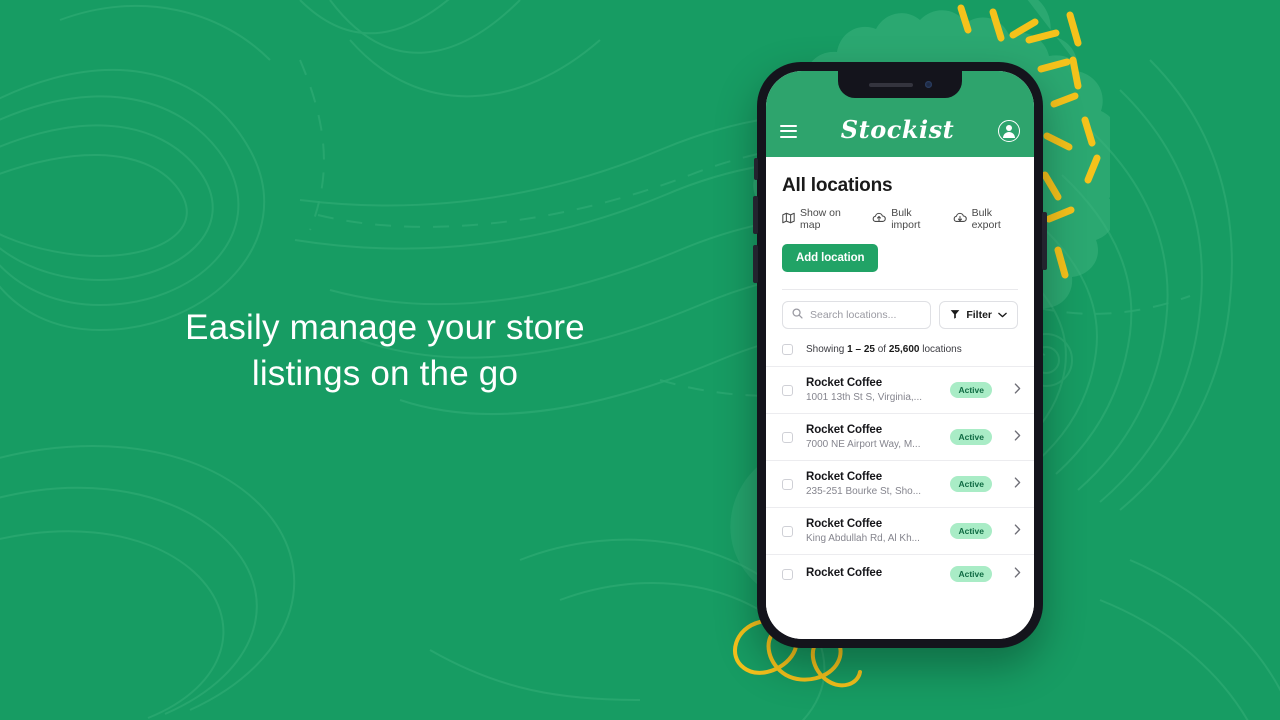 Image resolution: width=1280 pixels, height=720 pixels. I want to click on bulk-import-action: Bulk import, so click(904, 219).